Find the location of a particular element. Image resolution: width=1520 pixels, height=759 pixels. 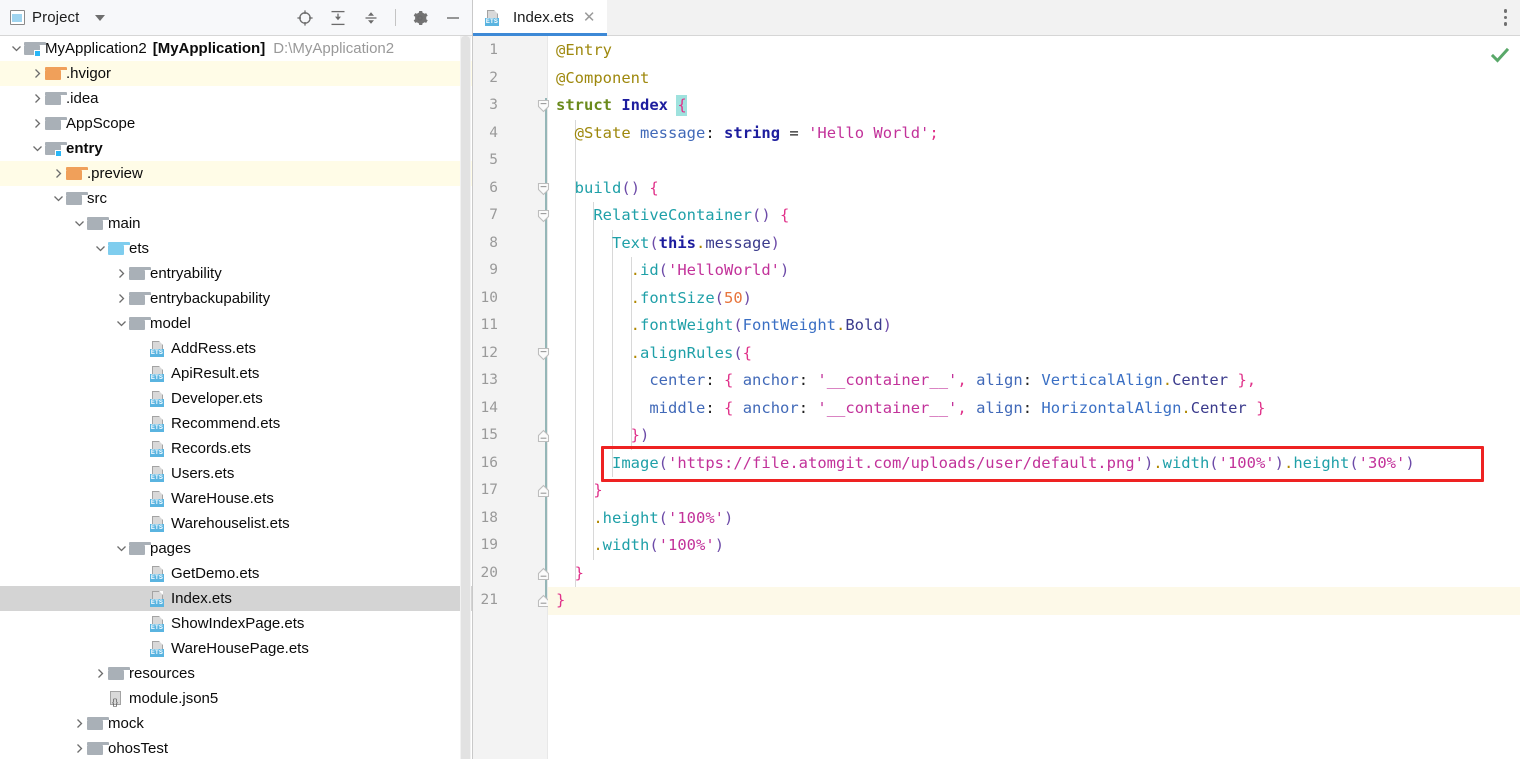

tree-row: ETS ShowIndexPage.ets is located at coordinates (236, 623).